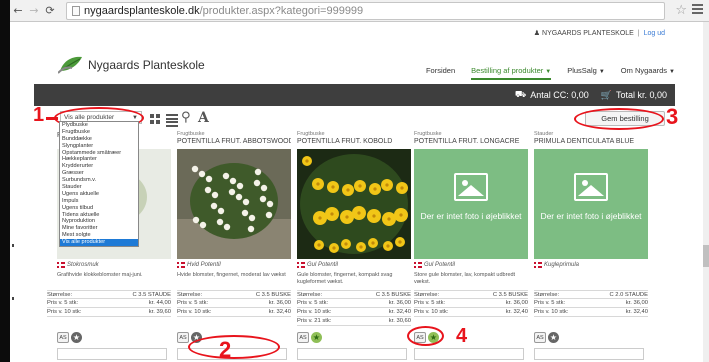  Describe the element at coordinates (281, 11) in the screenshot. I see `url-path: /produkter.aspx?kategori=999999` at that location.